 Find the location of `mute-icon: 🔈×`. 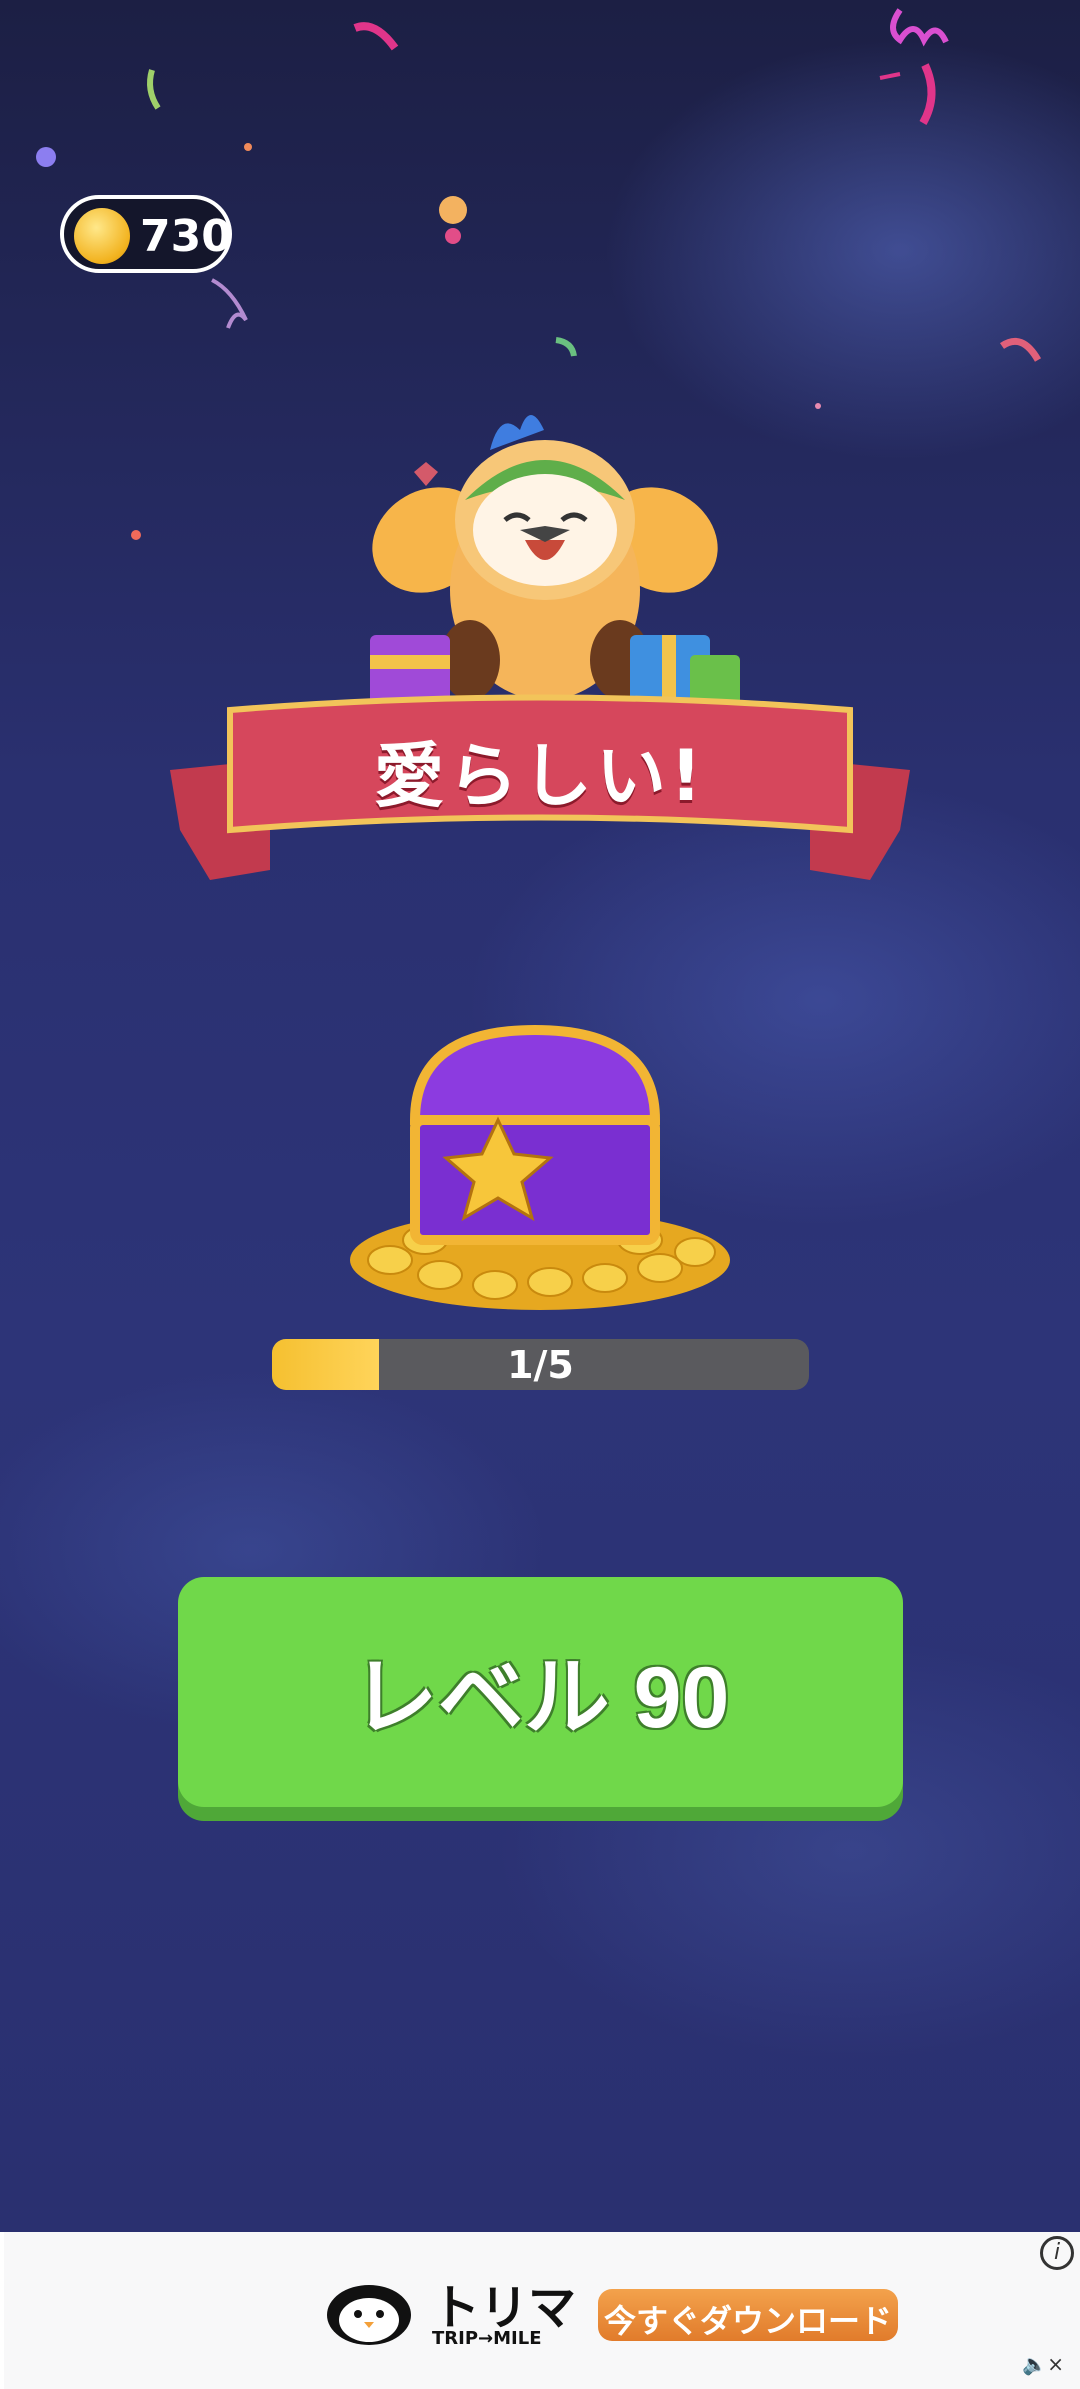

mute-icon: 🔈× is located at coordinates (1043, 2364).